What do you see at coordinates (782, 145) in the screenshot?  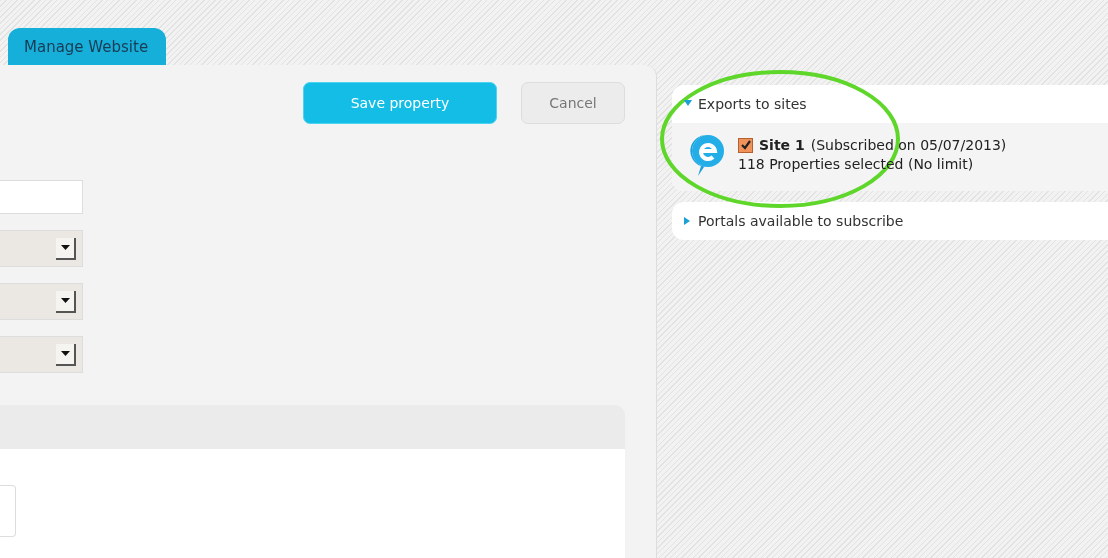 I see `site-name: Site 1` at bounding box center [782, 145].